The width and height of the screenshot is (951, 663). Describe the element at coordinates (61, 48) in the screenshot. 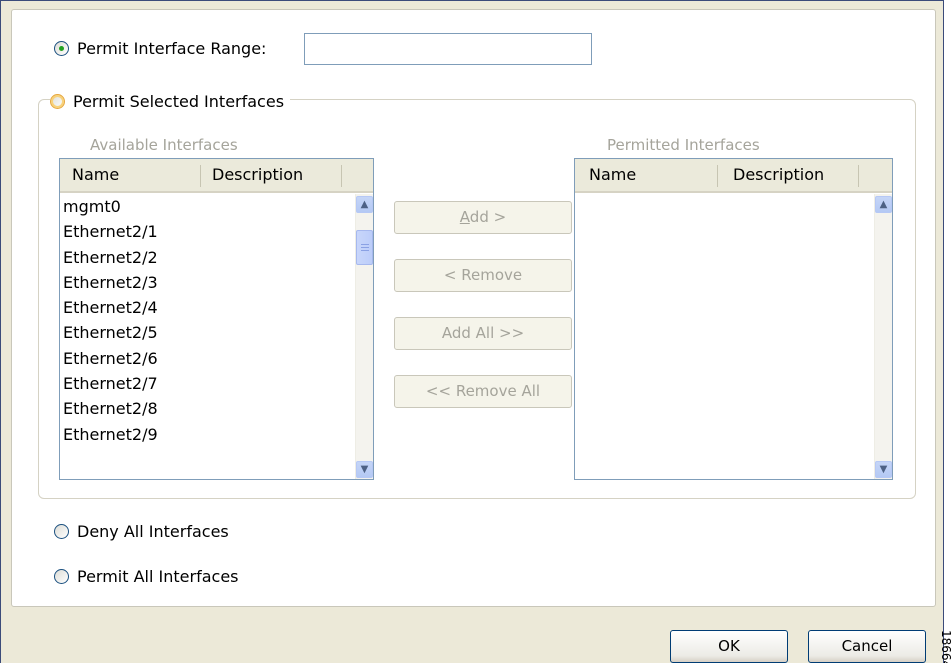

I see `permit-range-radio` at that location.